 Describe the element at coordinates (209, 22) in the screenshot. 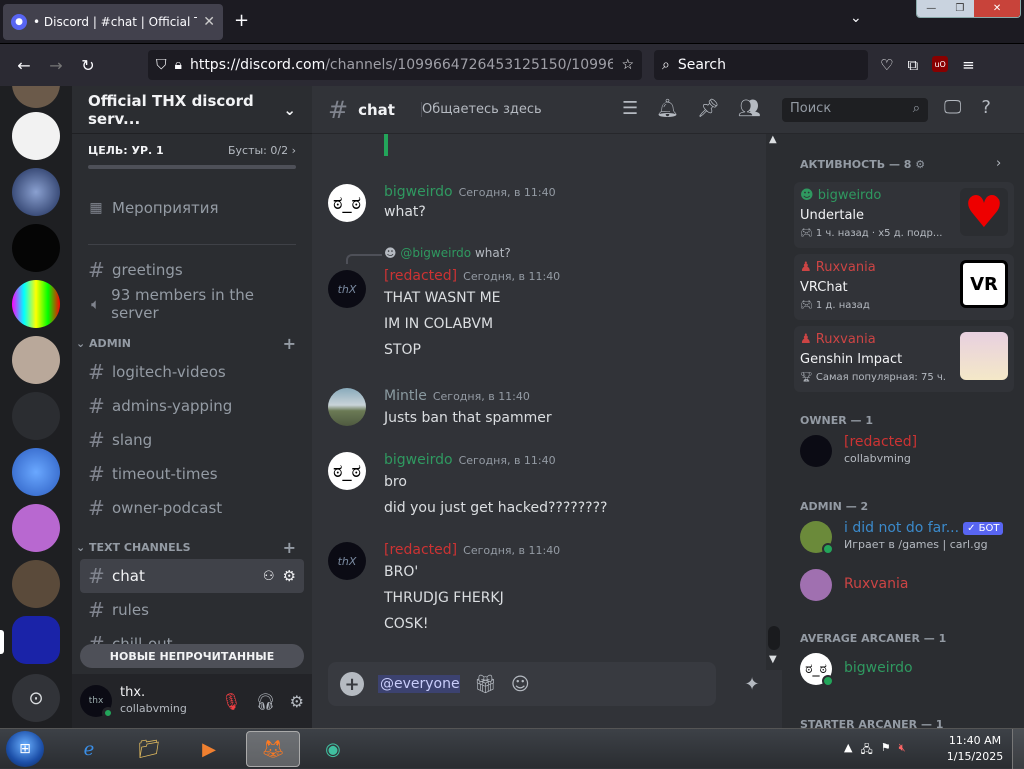

I see `close-tab-icon: ✕` at that location.